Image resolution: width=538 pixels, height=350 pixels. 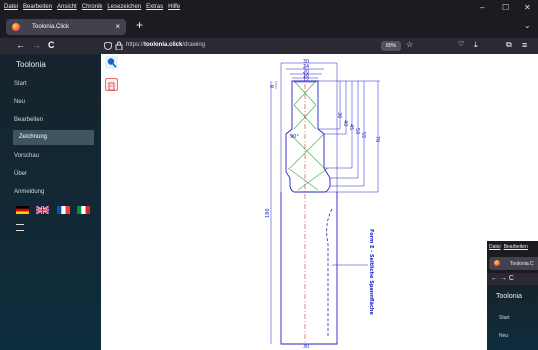 What do you see at coordinates (117, 26) in the screenshot?
I see `tab-close-icon: ×` at bounding box center [117, 26].